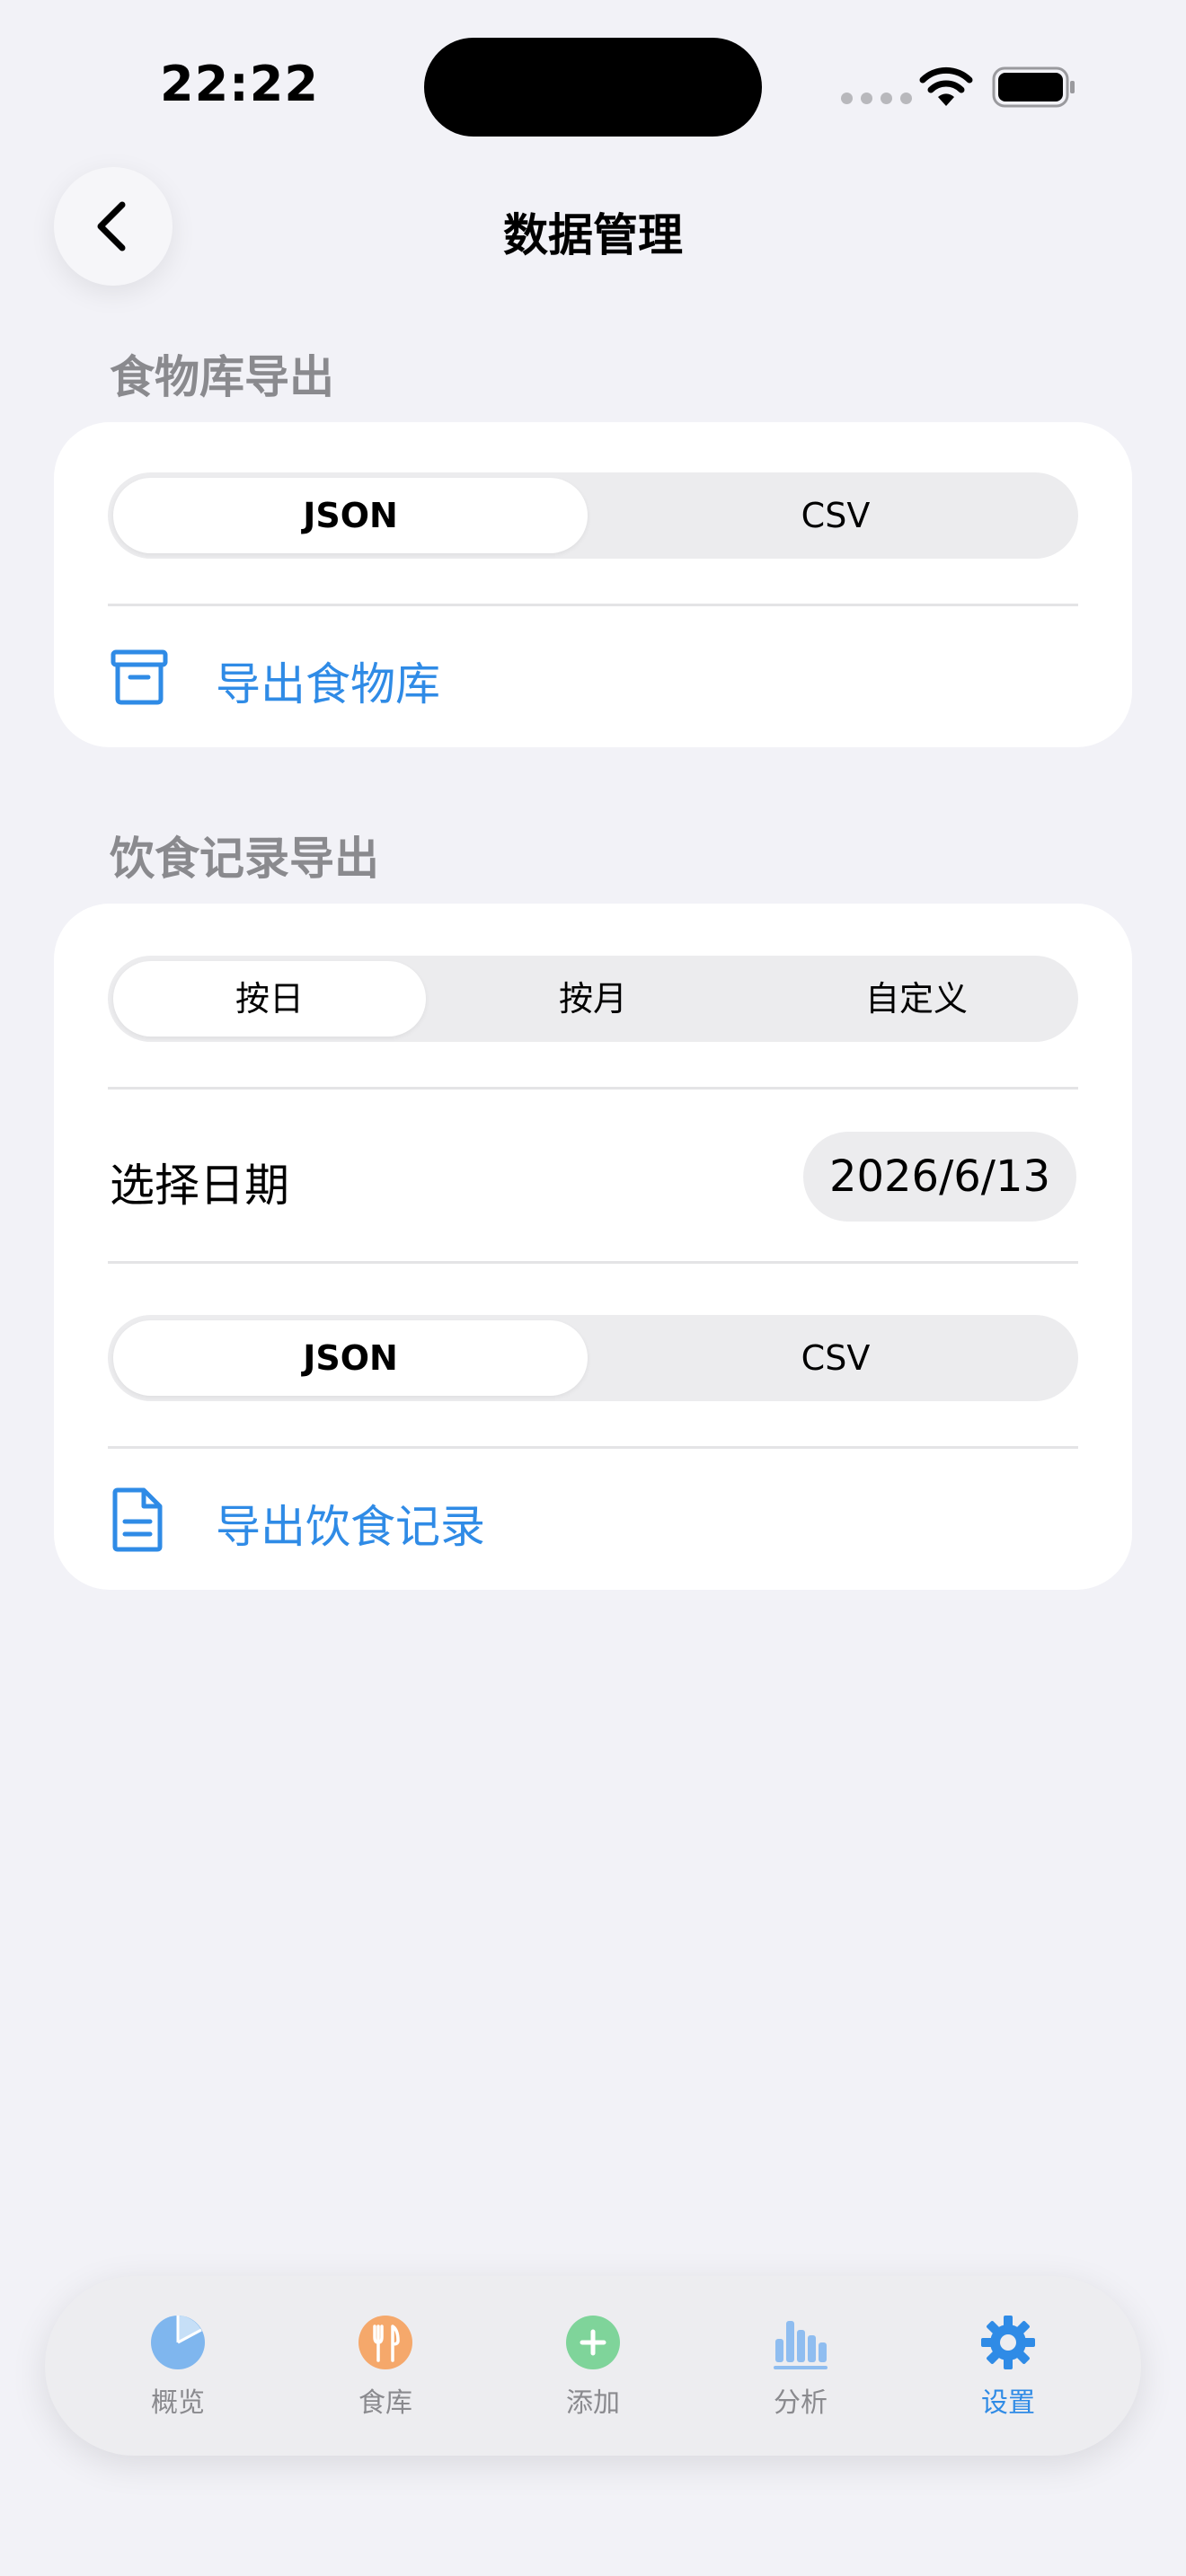  Describe the element at coordinates (801, 2403) in the screenshot. I see `tab-label: 分析` at that location.